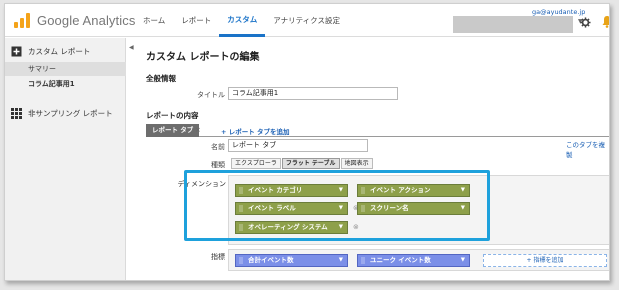 Image resolution: width=619 pixels, height=290 pixels. I want to click on add-report-tab-link: + レポート タブを追加, so click(255, 131).